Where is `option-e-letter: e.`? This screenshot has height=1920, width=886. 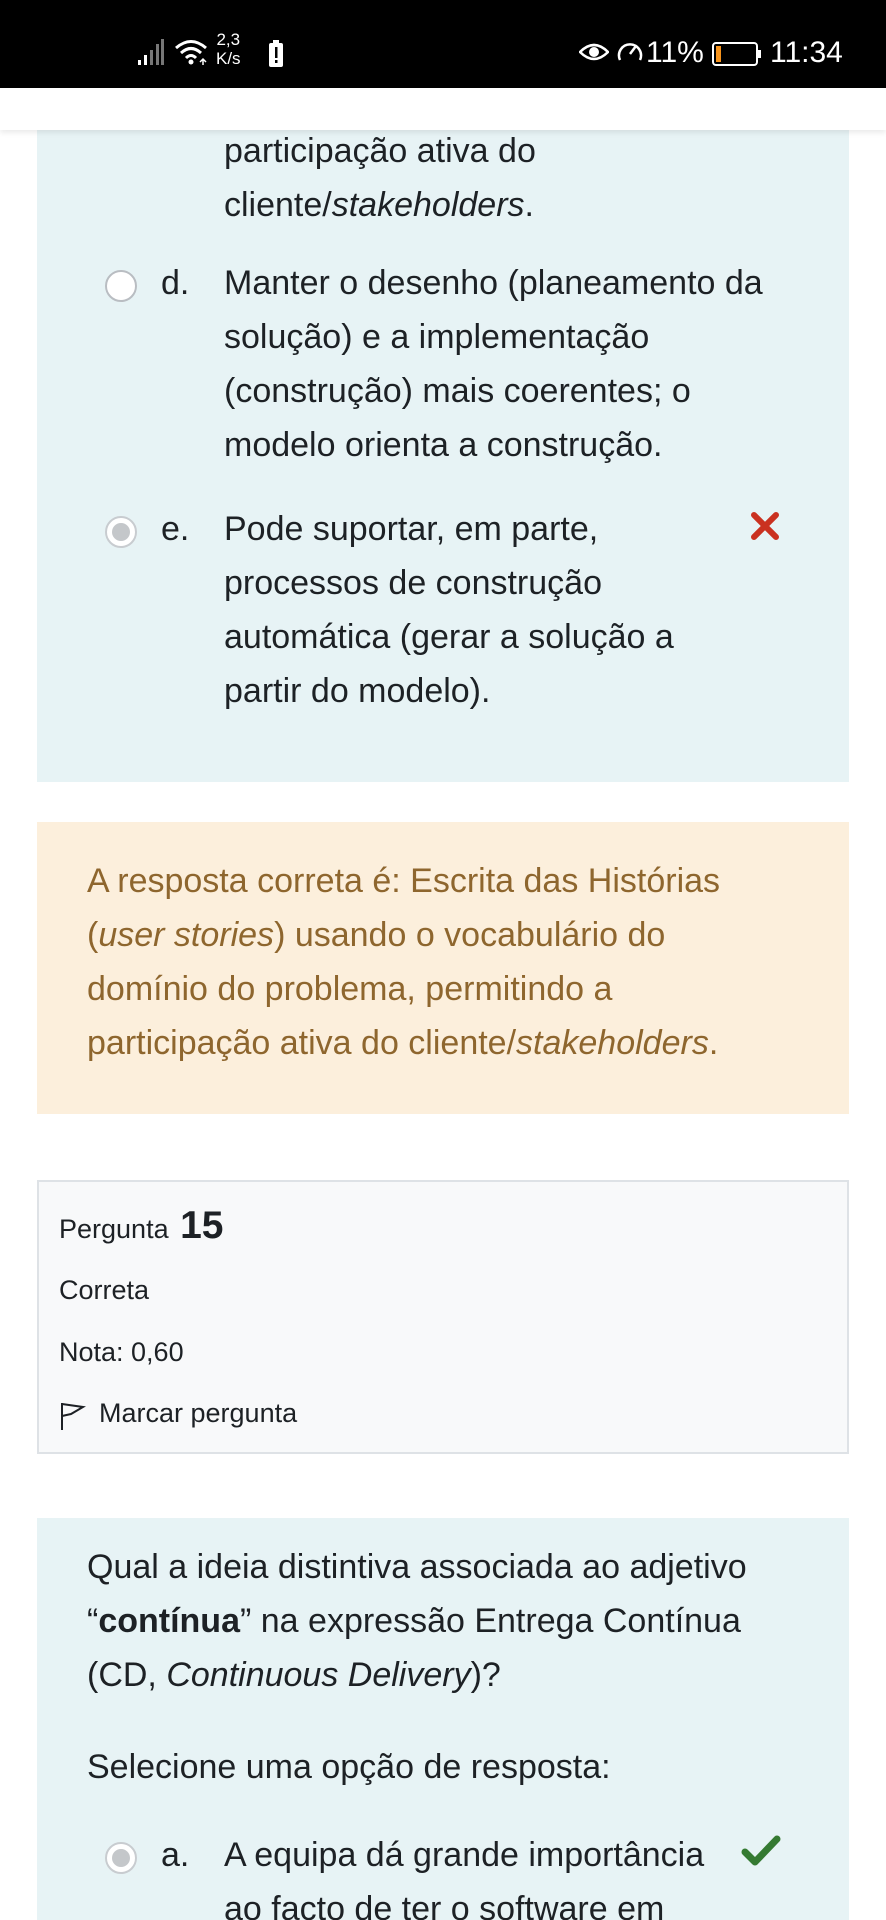 option-e-letter: e. is located at coordinates (175, 529).